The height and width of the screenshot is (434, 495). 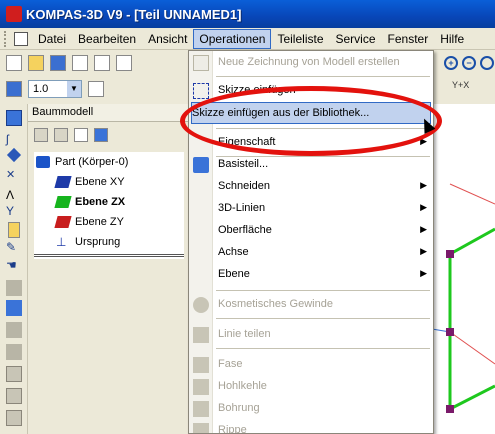 I want to click on menuitem-skizze-einfuegen: Skizze einfügen, so click(x=311, y=91).